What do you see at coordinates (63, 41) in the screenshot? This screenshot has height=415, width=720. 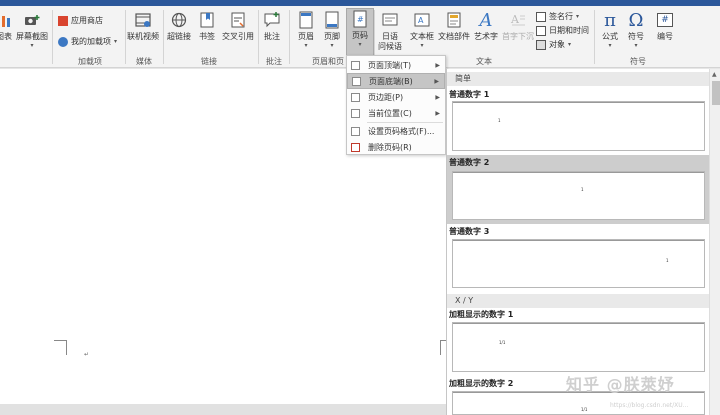 I see `addins-icon` at bounding box center [63, 41].